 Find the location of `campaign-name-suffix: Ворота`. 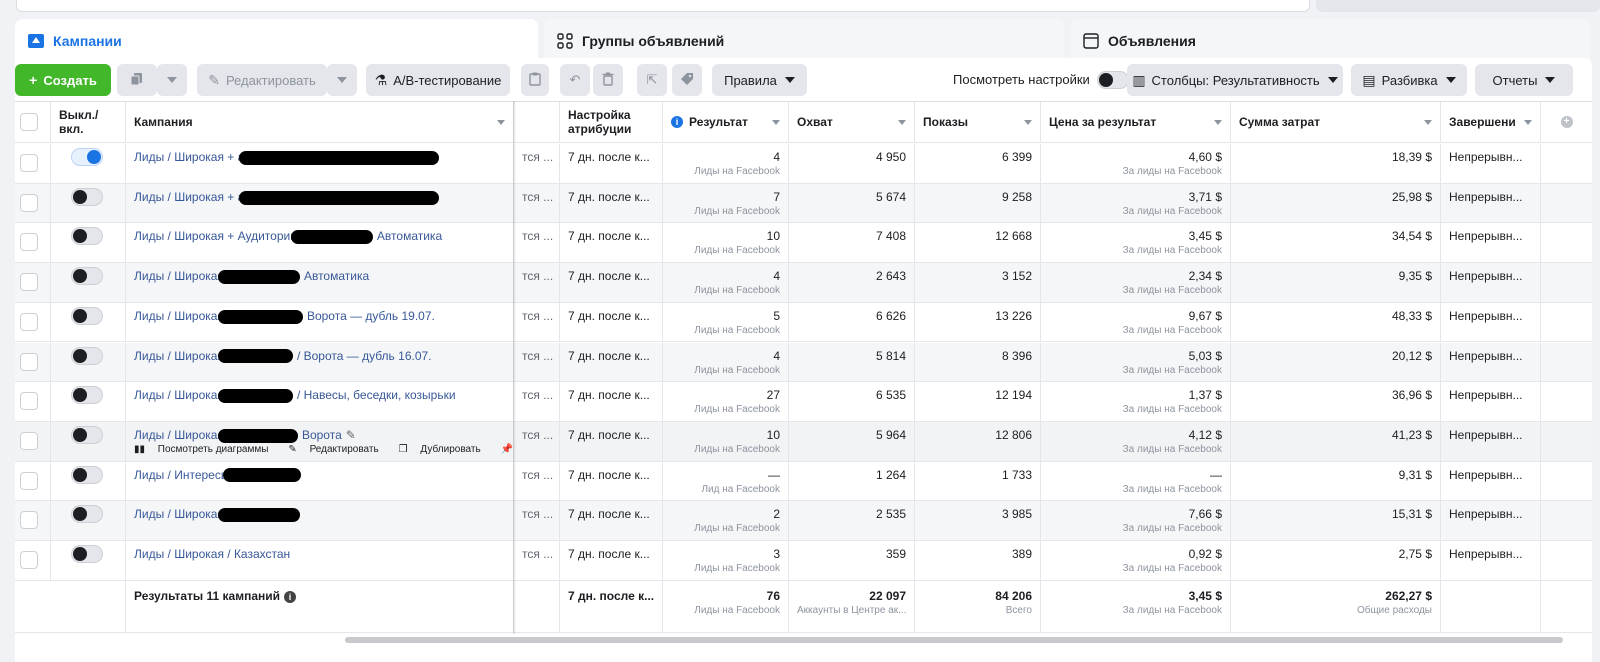

campaign-name-suffix: Ворота is located at coordinates (322, 435).